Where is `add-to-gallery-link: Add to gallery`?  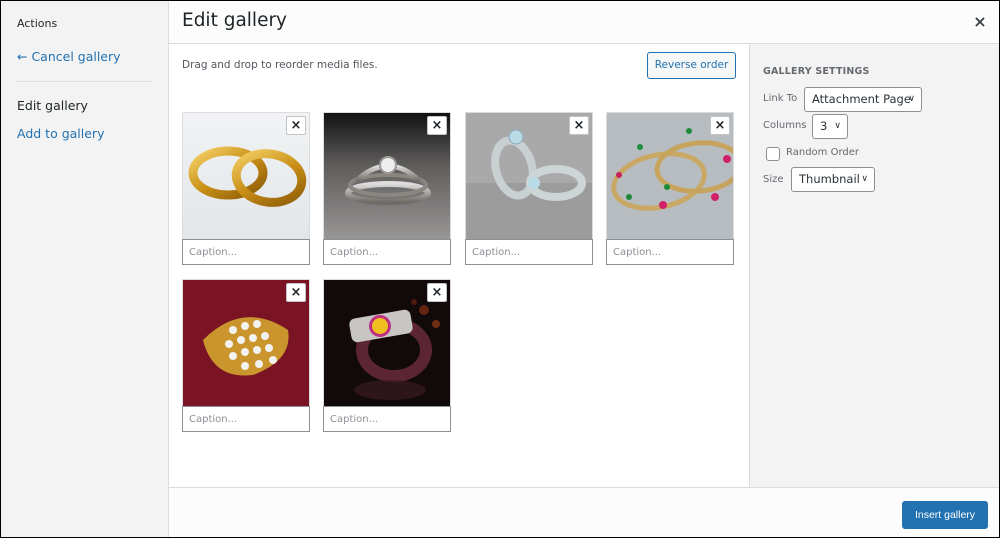 add-to-gallery-link: Add to gallery is located at coordinates (60, 133).